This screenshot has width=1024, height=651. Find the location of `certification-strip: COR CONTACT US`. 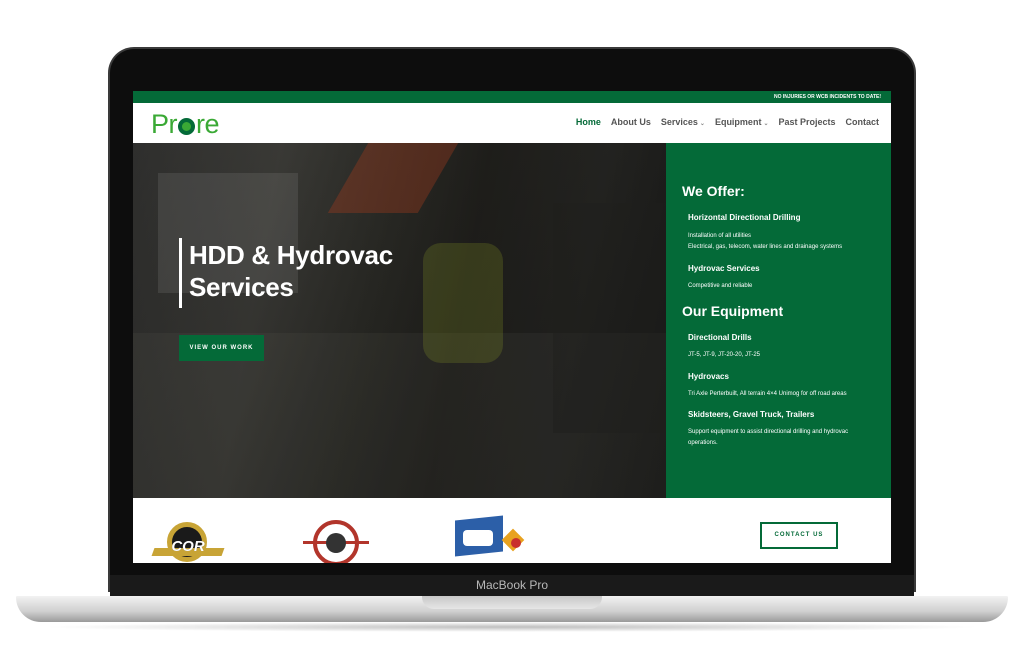

certification-strip: COR CONTACT US is located at coordinates (512, 530).